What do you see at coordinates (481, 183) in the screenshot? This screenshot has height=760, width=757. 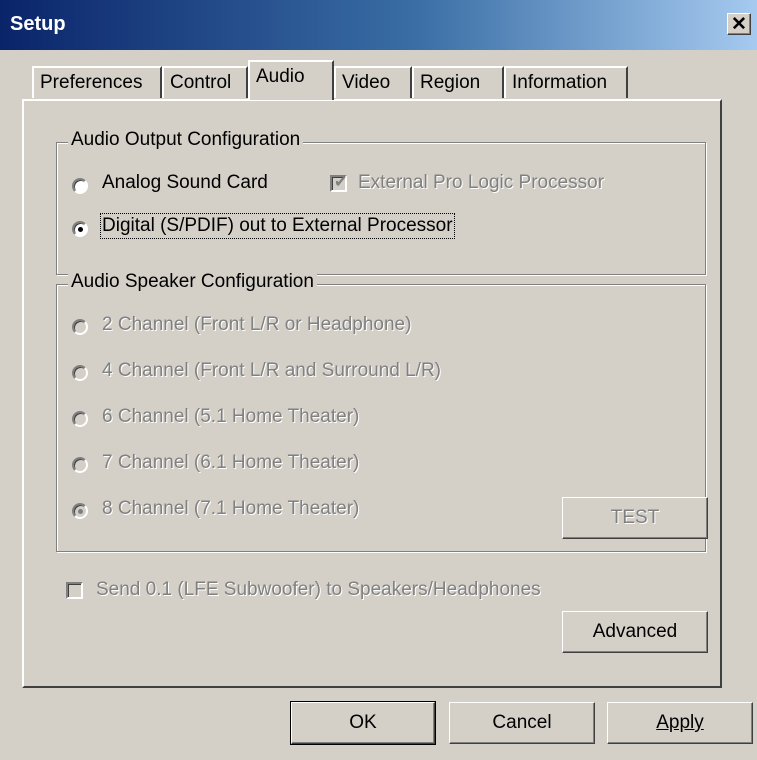 I see `pro-logic-label: External Pro Logic Processor` at bounding box center [481, 183].